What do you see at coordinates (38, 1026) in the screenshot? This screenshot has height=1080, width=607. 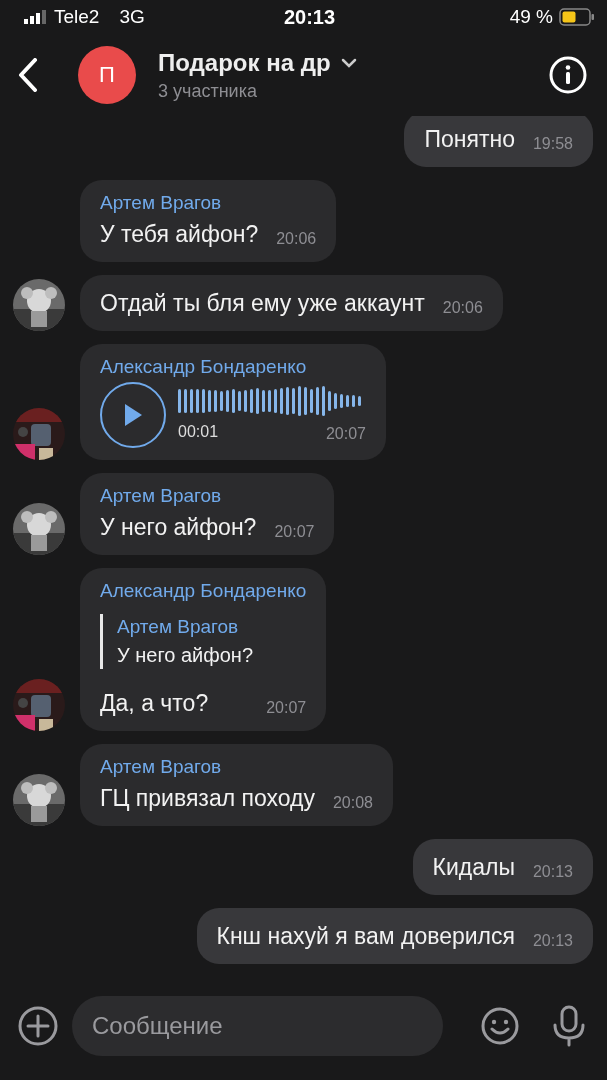 I see `add-icon` at bounding box center [38, 1026].